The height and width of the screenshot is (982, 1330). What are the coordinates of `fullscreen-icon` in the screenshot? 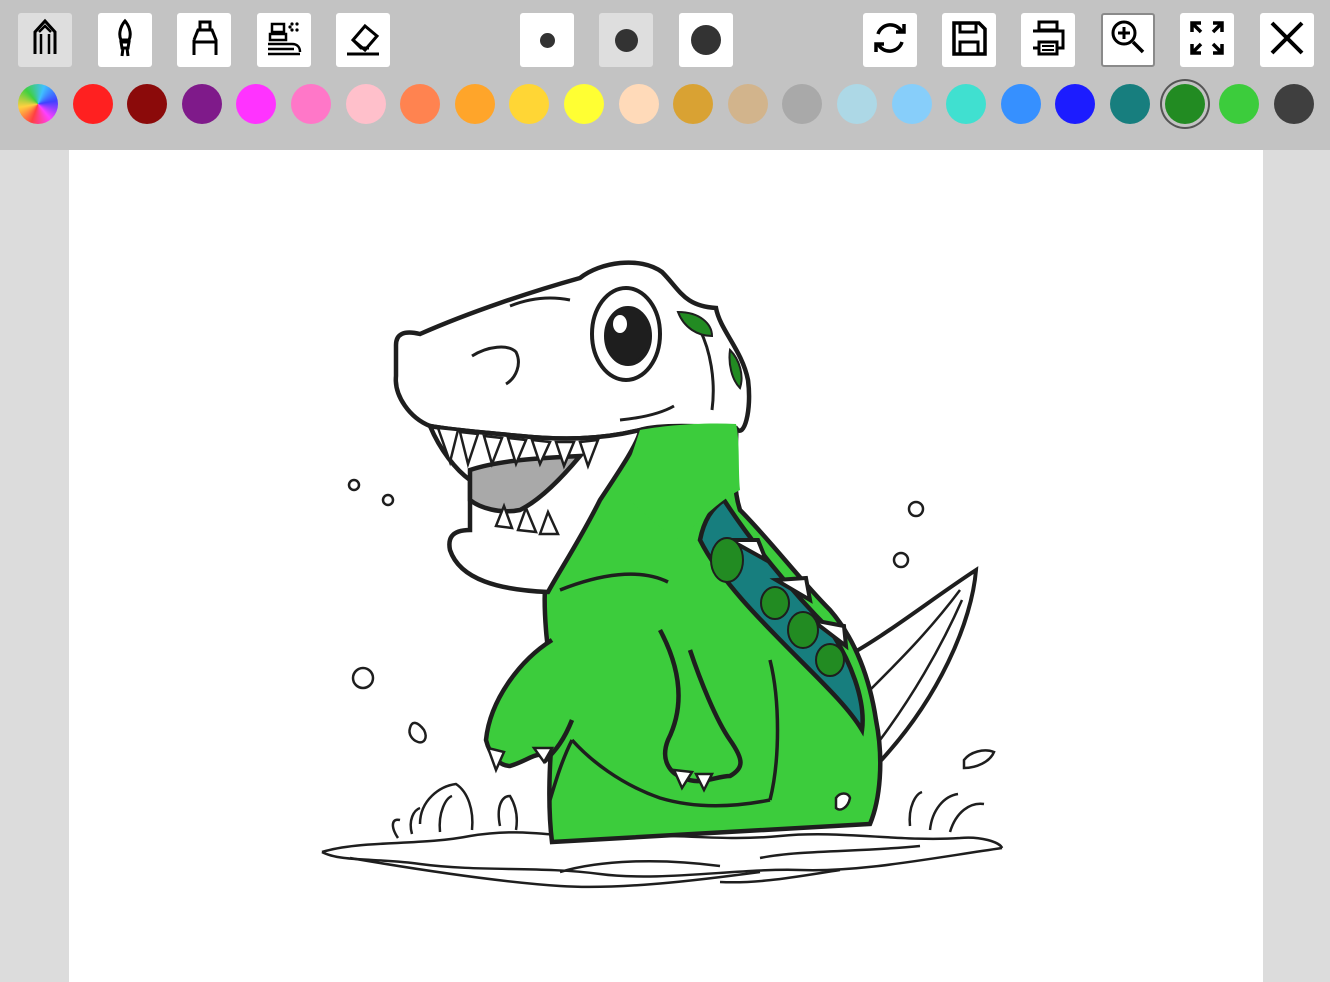 It's located at (1207, 40).